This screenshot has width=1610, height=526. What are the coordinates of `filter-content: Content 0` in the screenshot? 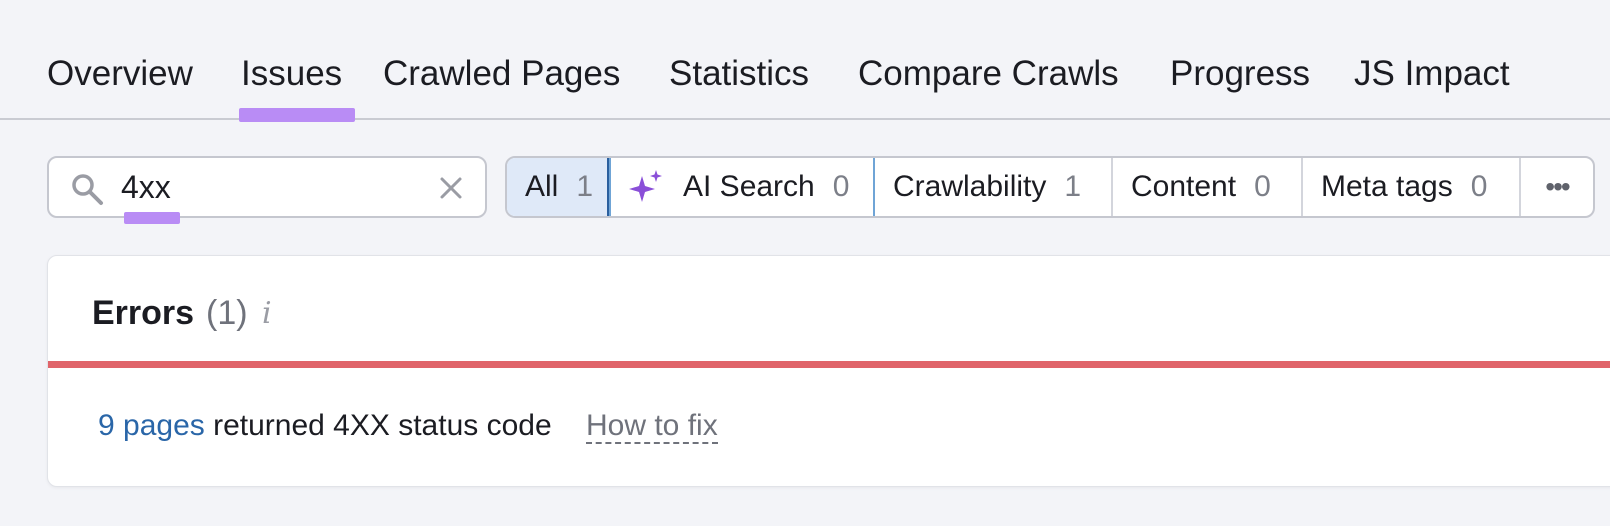 It's located at (1208, 187).